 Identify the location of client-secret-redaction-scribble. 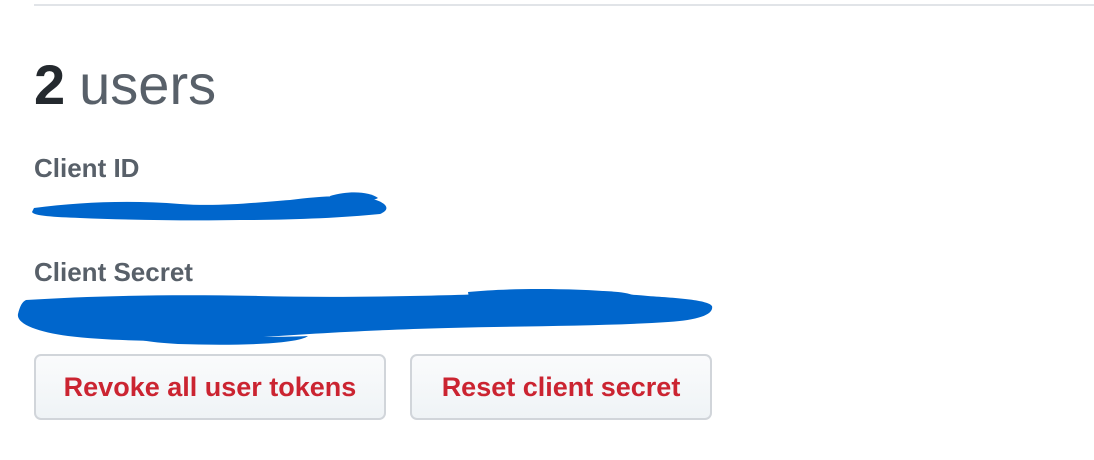
(365, 317).